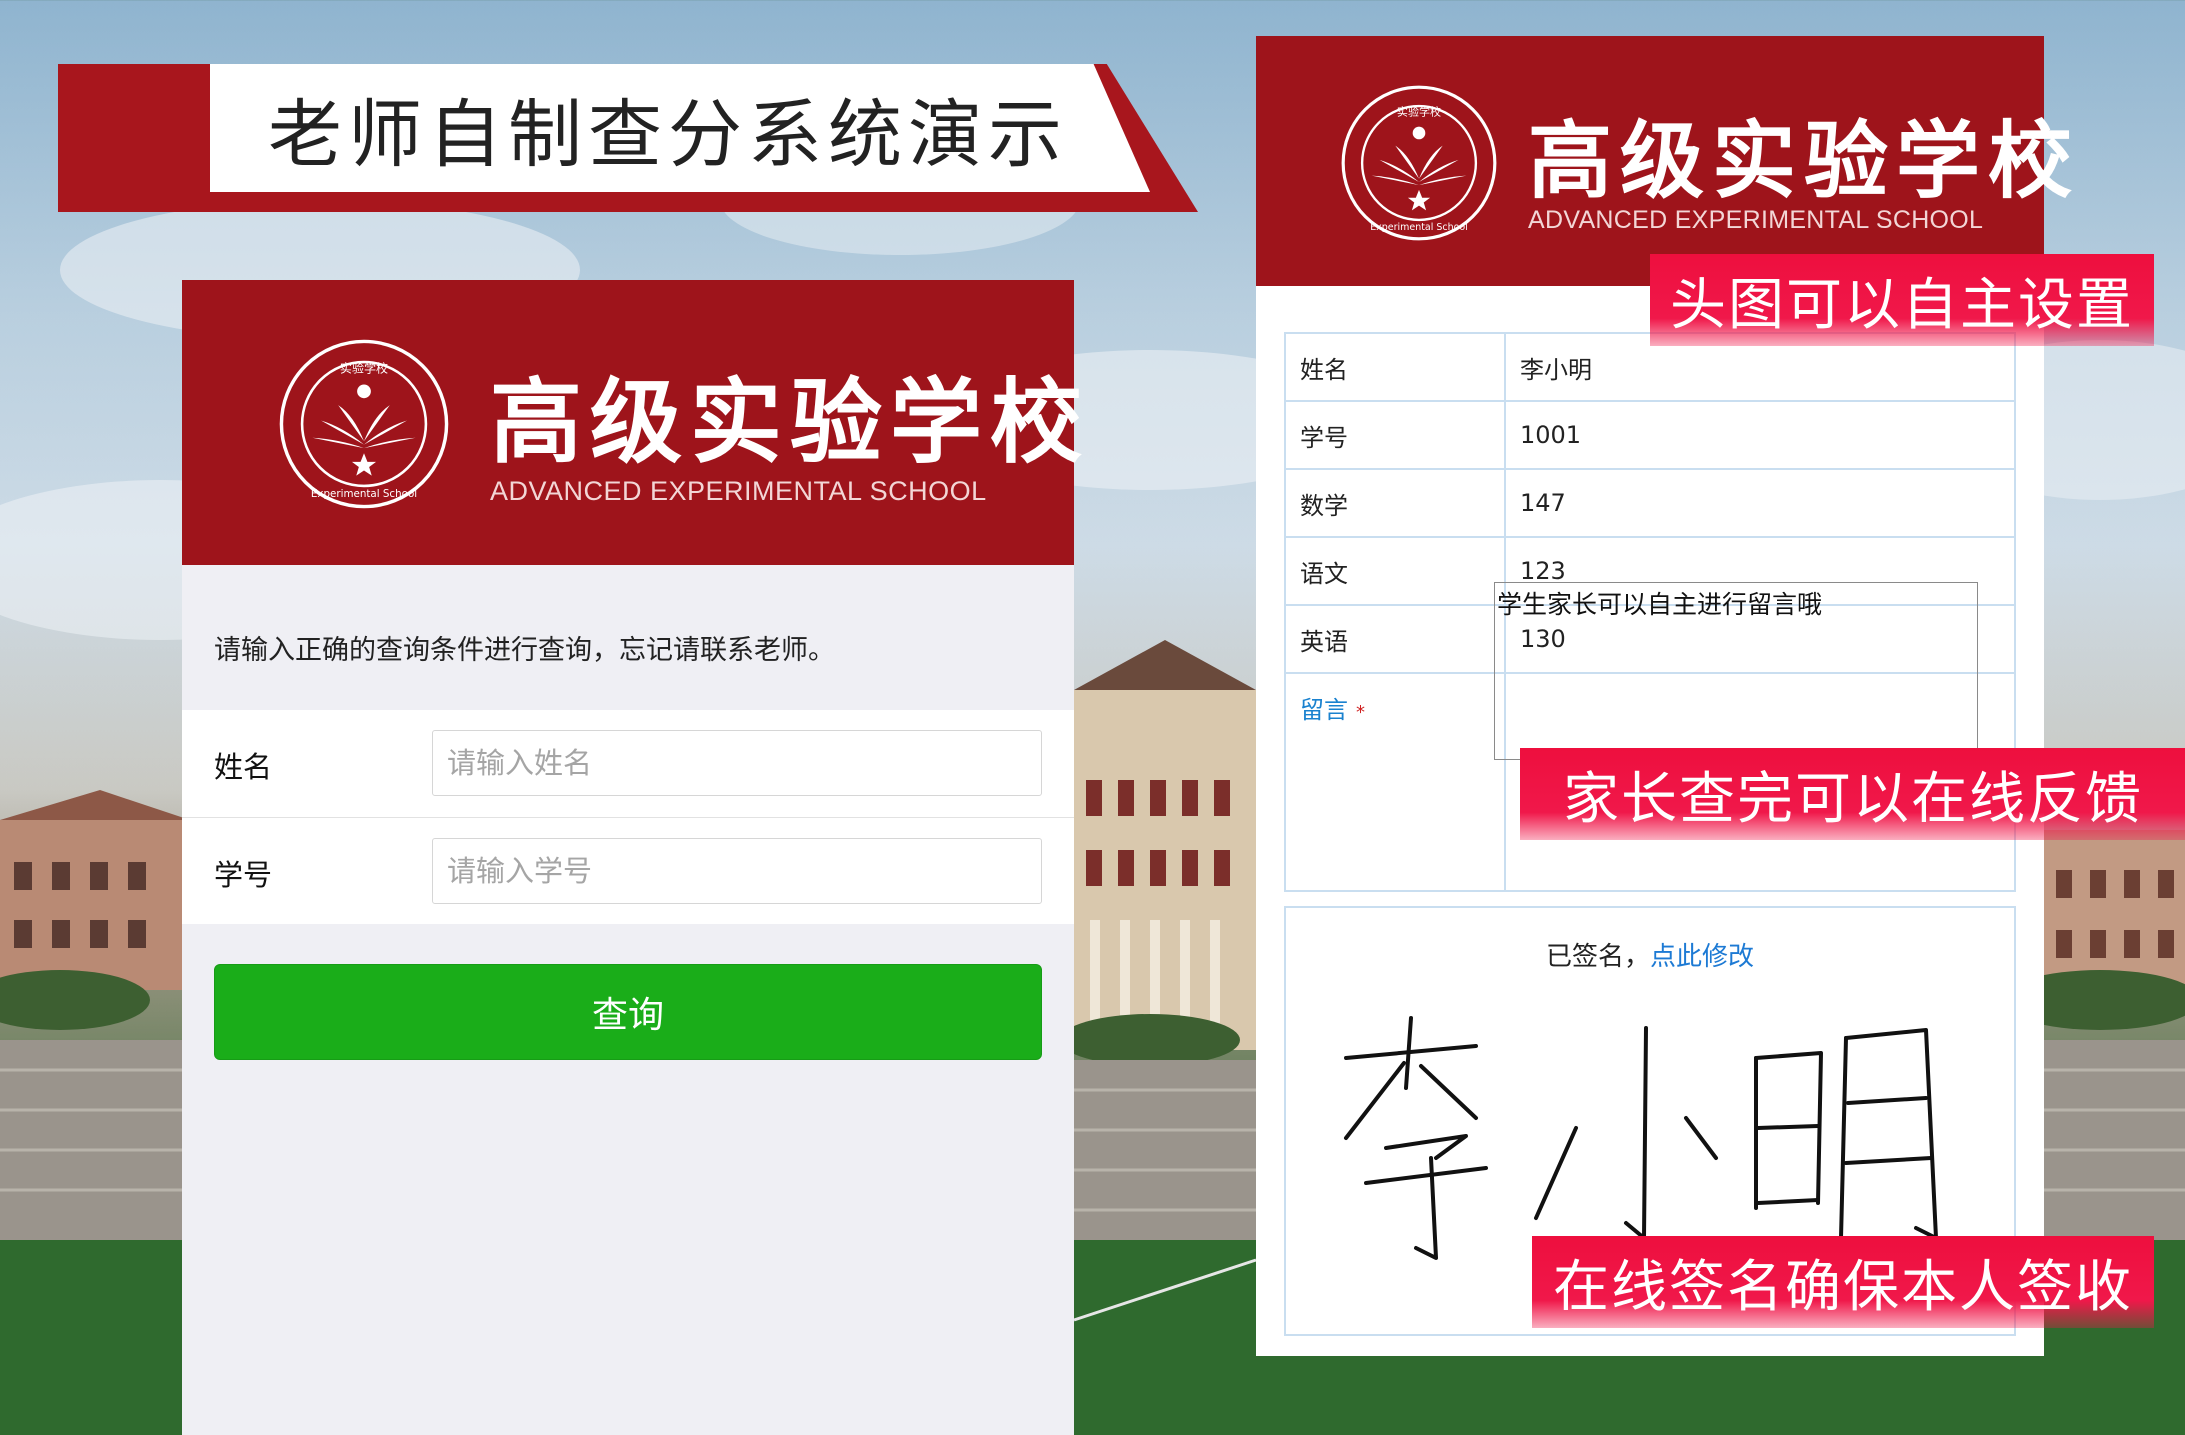 The image size is (2185, 1435). I want to click on signature-status: 已签名，点此修改, so click(1650, 954).